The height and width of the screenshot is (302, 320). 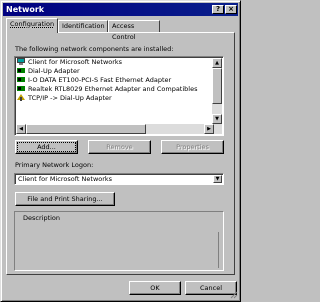 What do you see at coordinates (217, 179) in the screenshot?
I see `chevron-down-icon: ▼` at bounding box center [217, 179].